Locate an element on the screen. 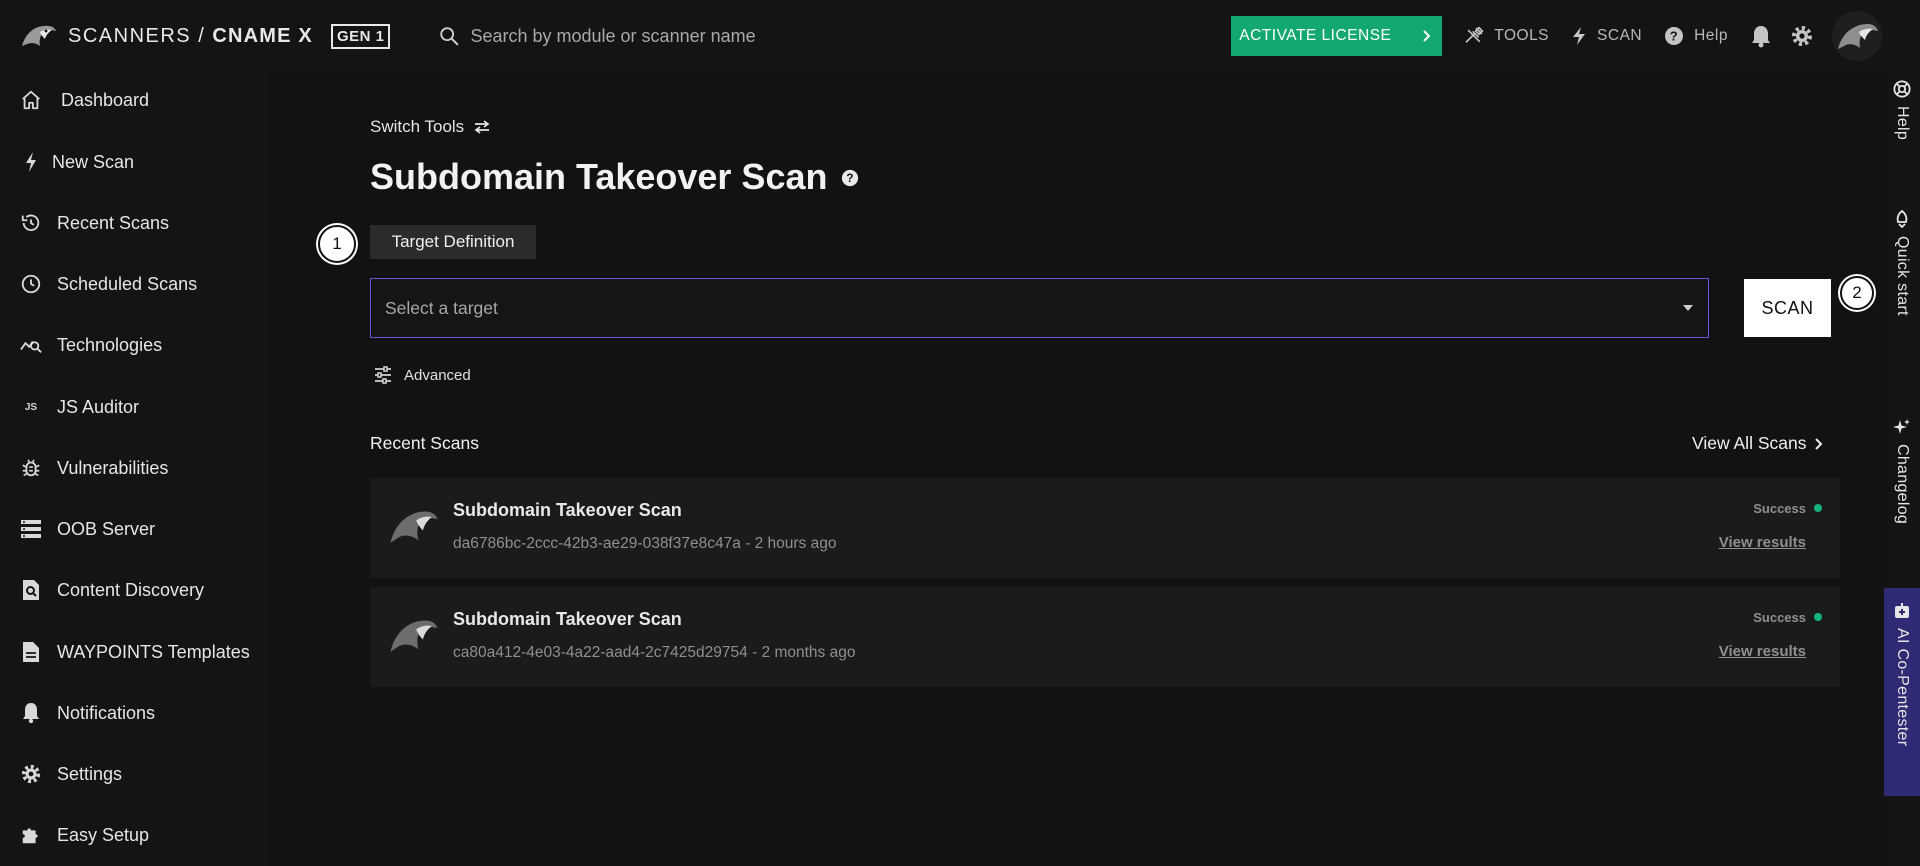 Image resolution: width=1920 pixels, height=866 pixels. tech-search-icon is located at coordinates (31, 345).